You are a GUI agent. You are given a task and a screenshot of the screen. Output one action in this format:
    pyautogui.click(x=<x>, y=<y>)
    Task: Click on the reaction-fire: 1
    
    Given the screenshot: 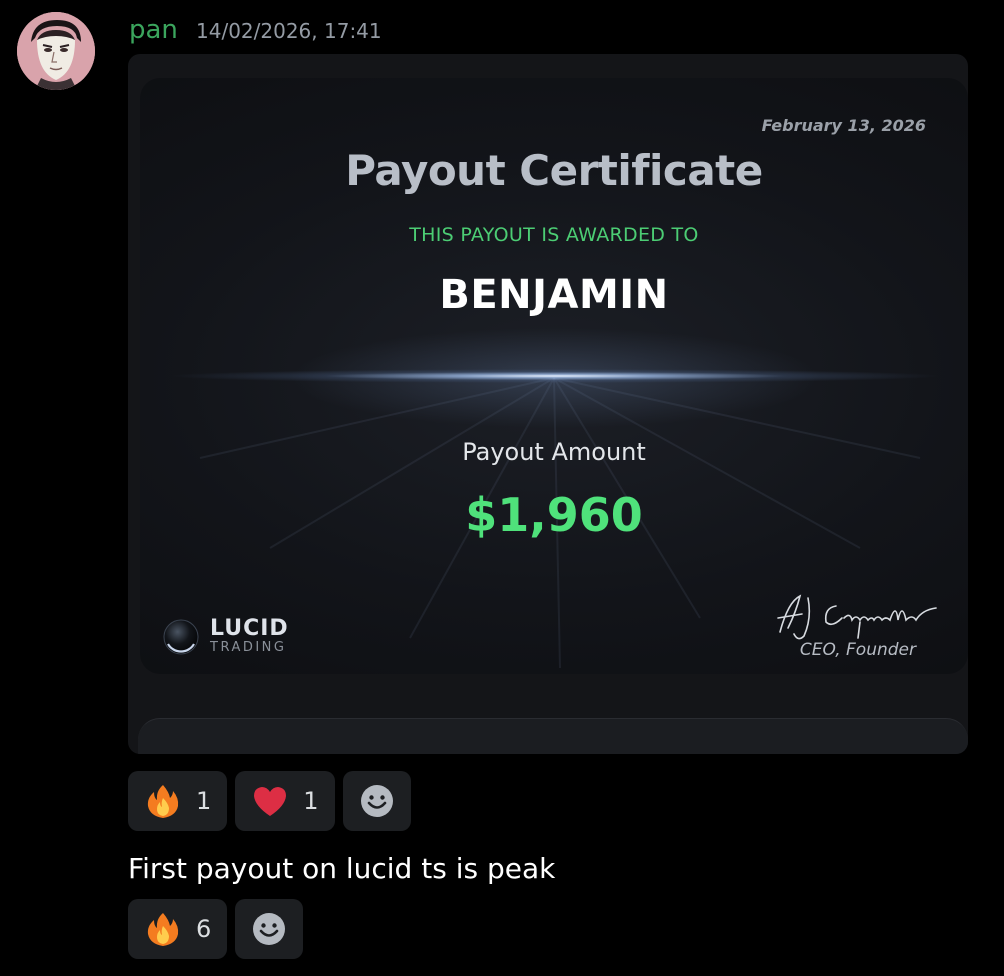 What is the action you would take?
    pyautogui.click(x=178, y=801)
    